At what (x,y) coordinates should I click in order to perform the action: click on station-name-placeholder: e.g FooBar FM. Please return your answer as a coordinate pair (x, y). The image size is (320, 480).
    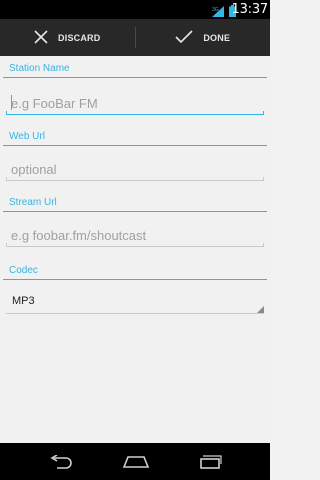
    Looking at the image, I should click on (54, 103).